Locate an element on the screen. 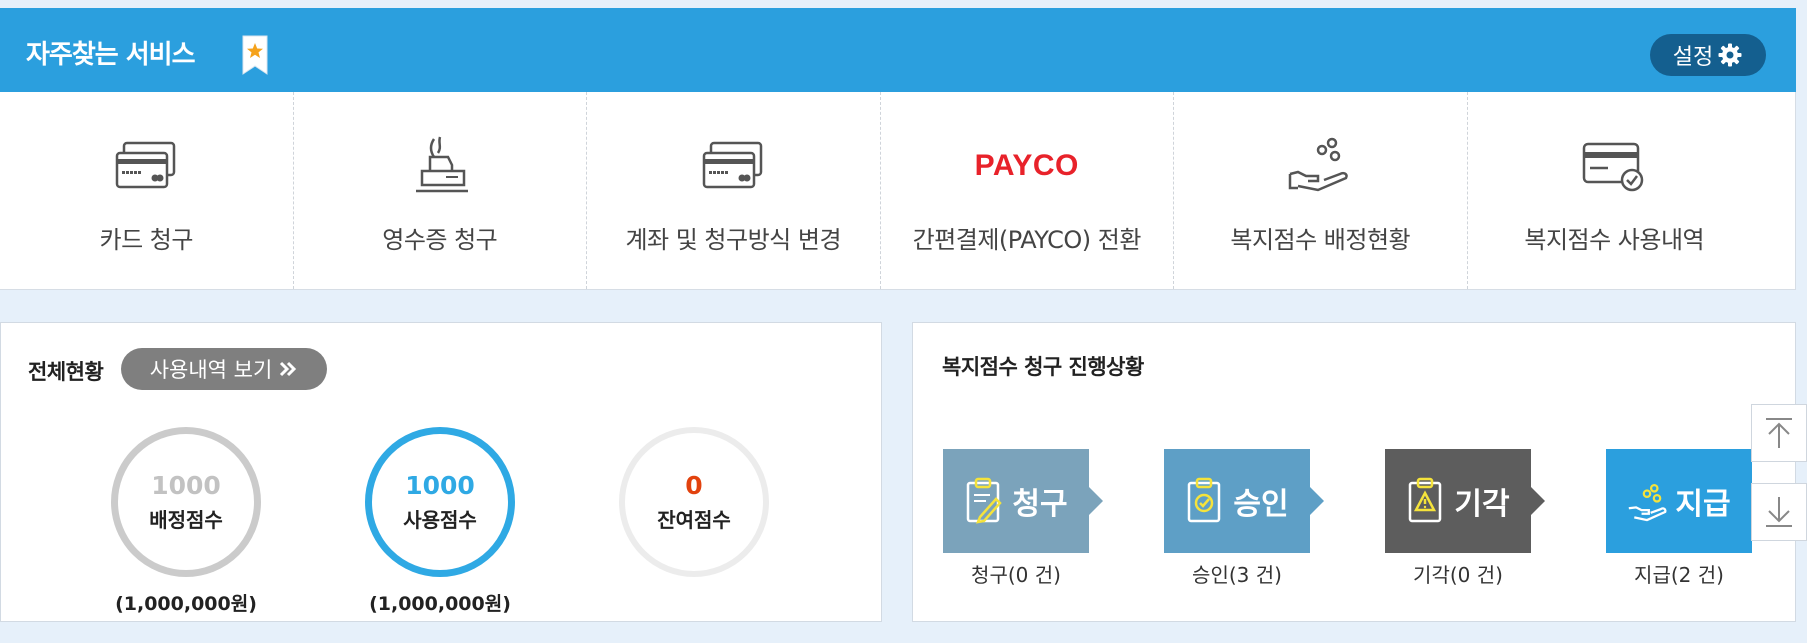  bookmark-star-icon is located at coordinates (255, 55).